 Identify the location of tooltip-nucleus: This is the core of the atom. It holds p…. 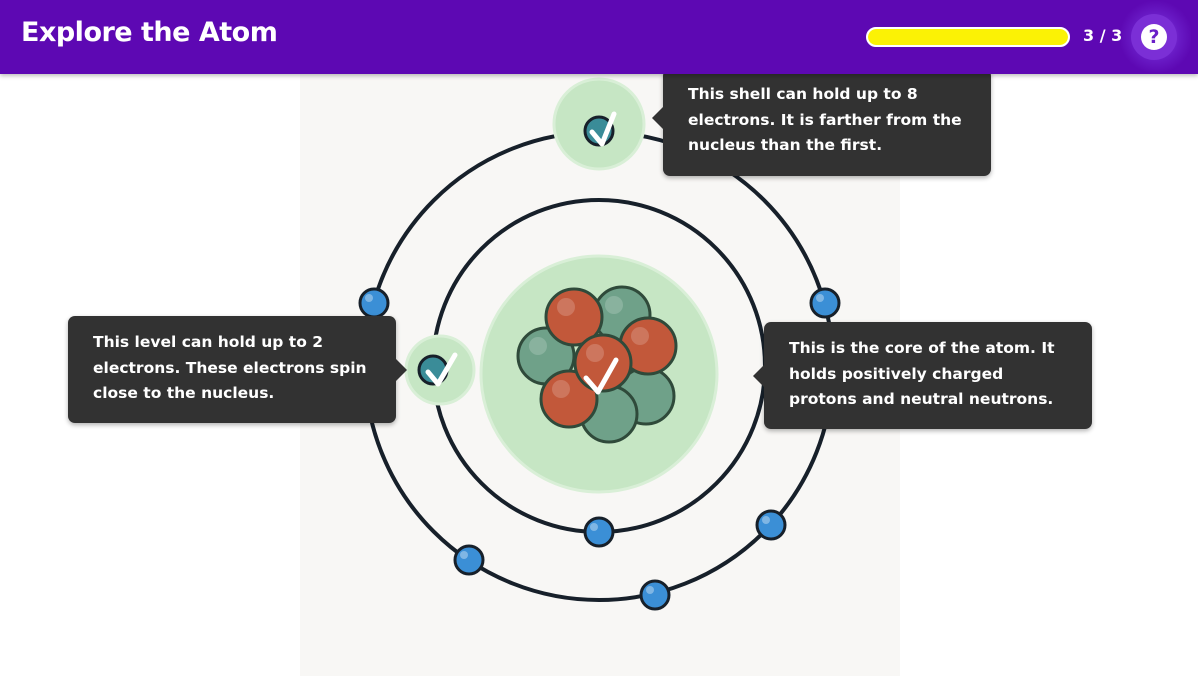
(922, 375).